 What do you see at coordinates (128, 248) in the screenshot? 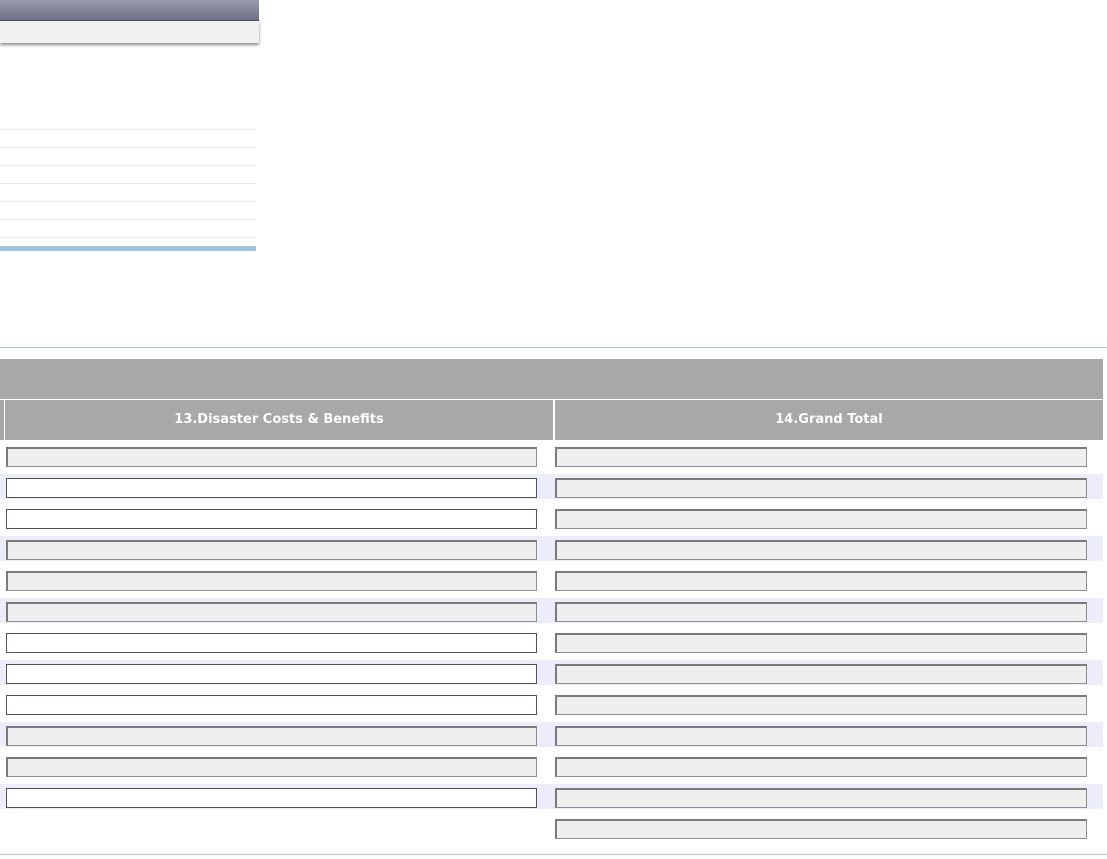
I see `sidebar-accent-bar` at bounding box center [128, 248].